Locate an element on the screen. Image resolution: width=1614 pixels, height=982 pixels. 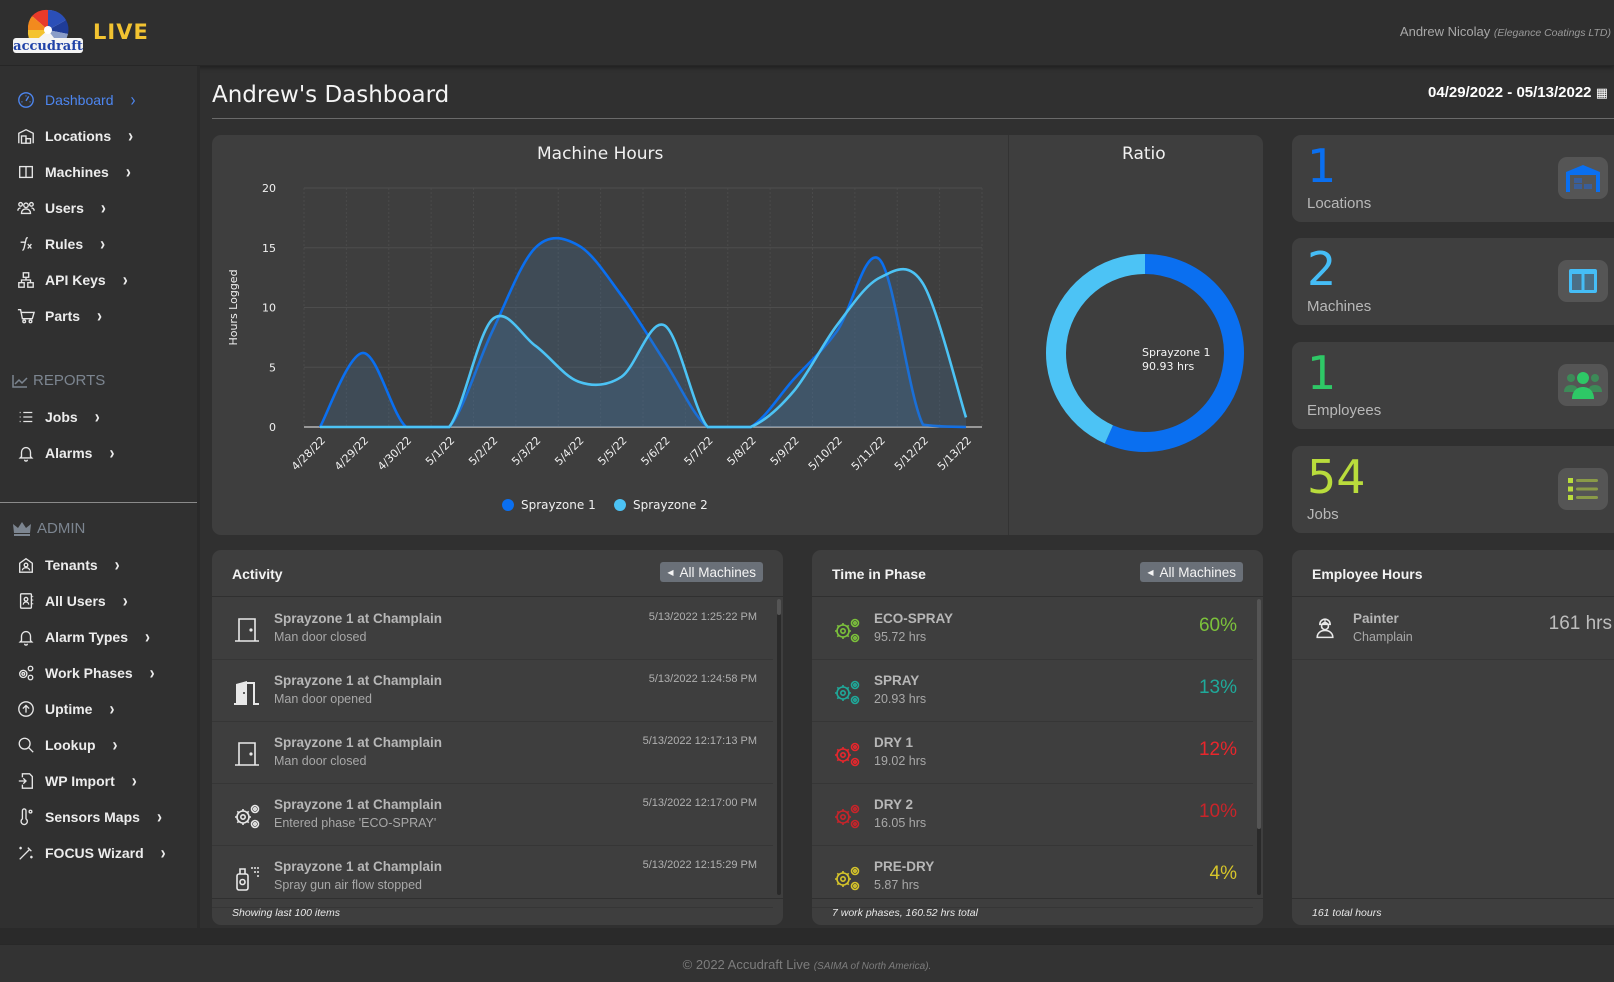
x-tick-label: 5/11/22 is located at coordinates (868, 453).